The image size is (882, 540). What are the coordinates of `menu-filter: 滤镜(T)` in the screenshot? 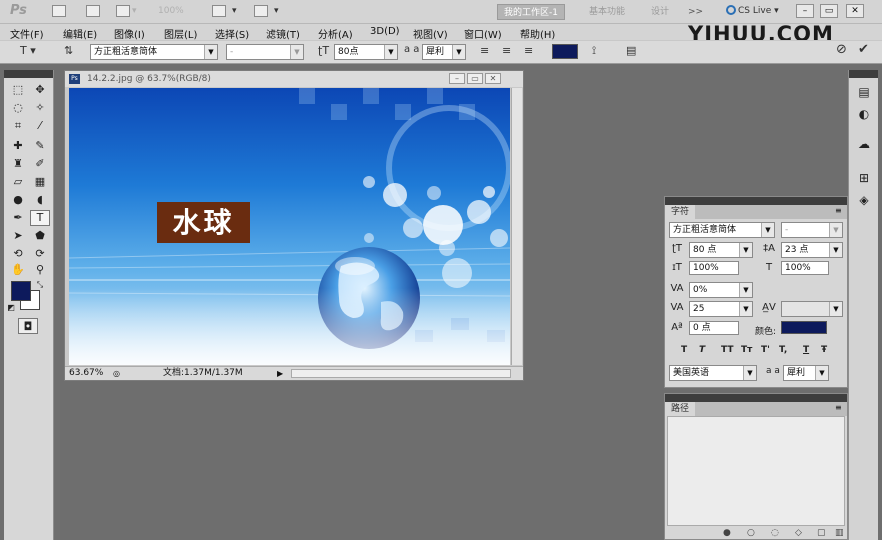 It's located at (283, 33).